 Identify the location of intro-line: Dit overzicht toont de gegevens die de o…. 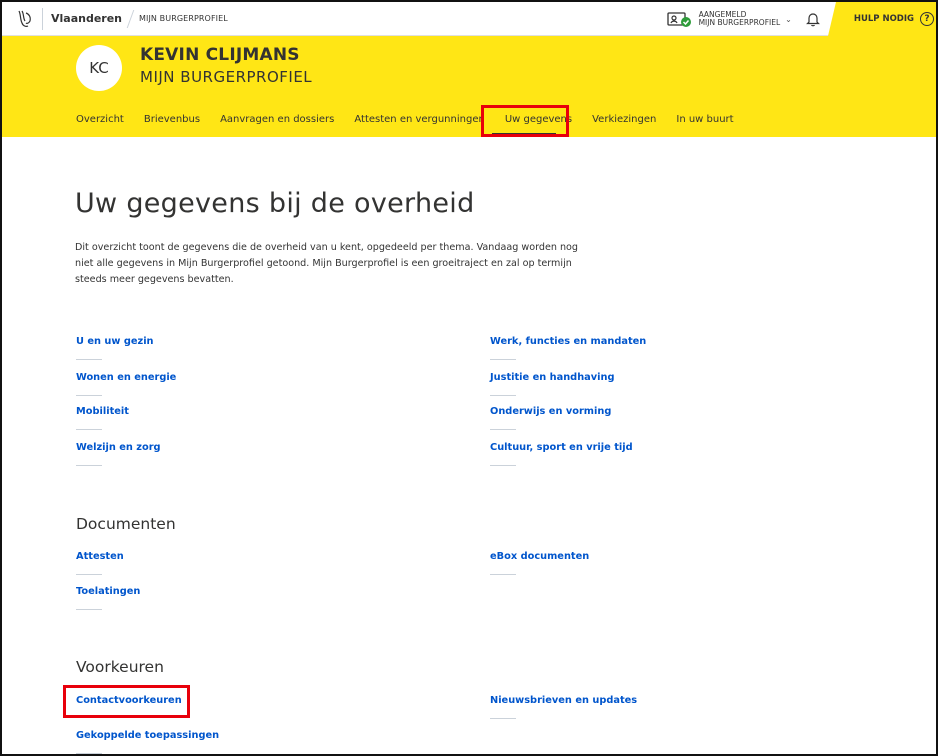
(327, 247).